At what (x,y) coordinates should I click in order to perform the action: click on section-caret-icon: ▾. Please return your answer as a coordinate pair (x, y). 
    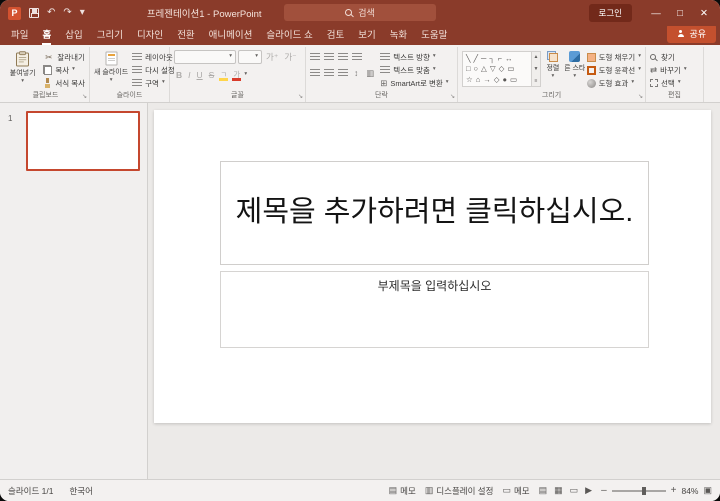
    Looking at the image, I should click on (163, 82).